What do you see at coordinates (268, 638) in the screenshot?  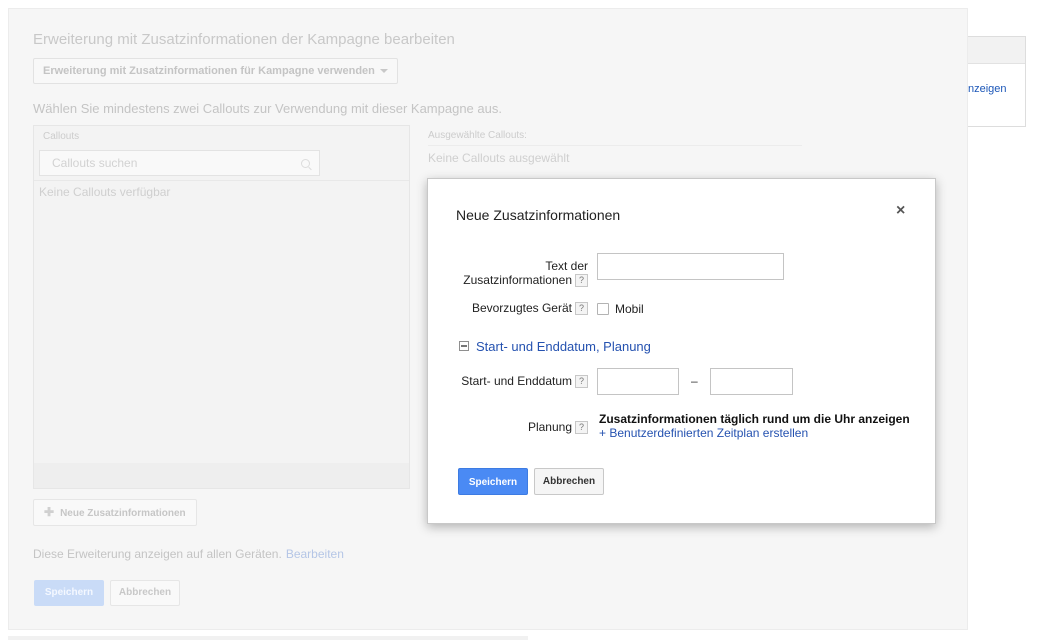 I see `bottom-strip` at bounding box center [268, 638].